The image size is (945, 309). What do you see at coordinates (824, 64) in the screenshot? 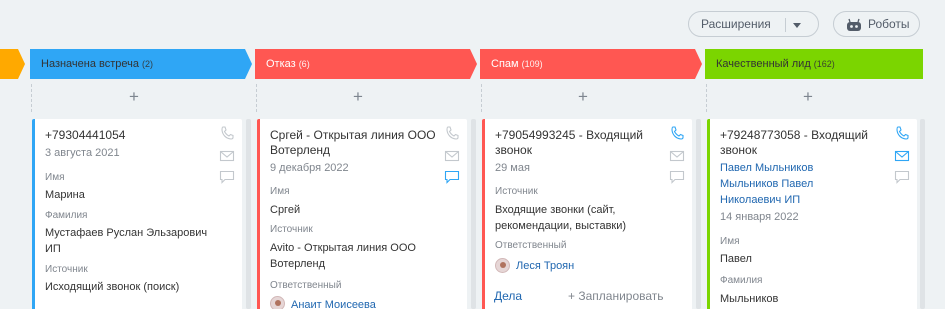
I see `stage-count: (162)` at bounding box center [824, 64].